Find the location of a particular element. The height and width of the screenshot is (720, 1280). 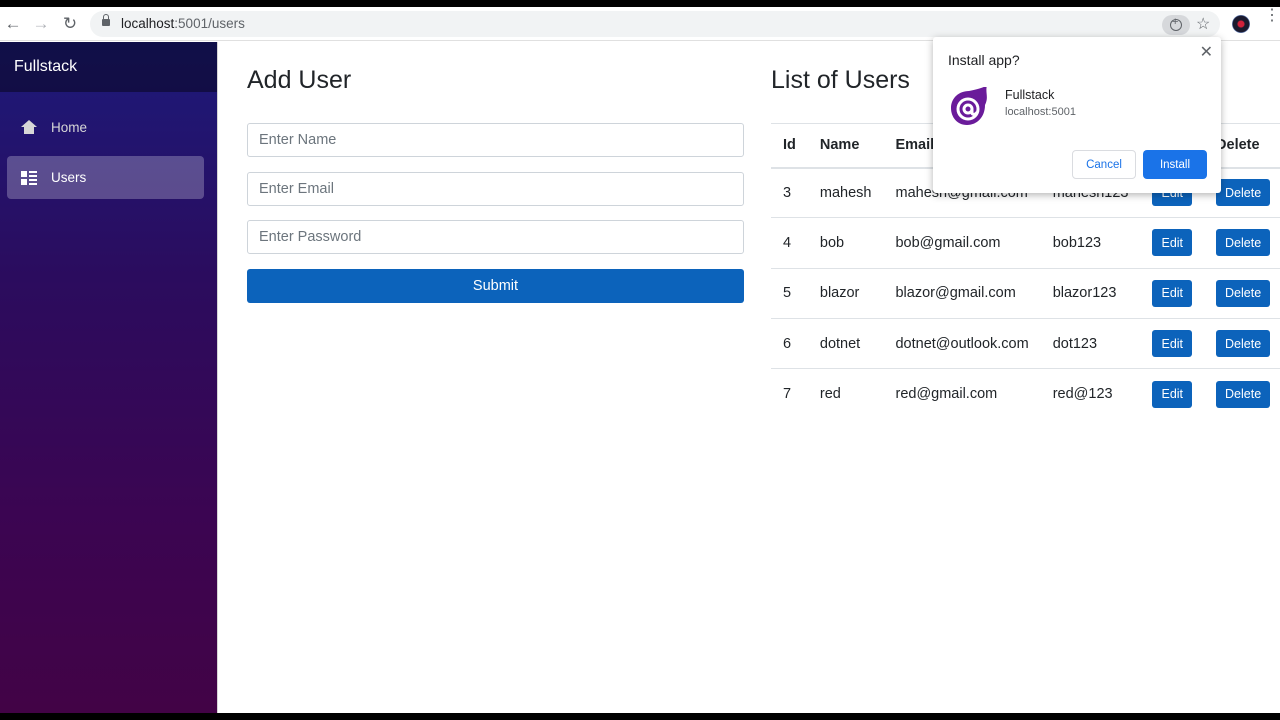

brand-title: Fullstack is located at coordinates (108, 67).